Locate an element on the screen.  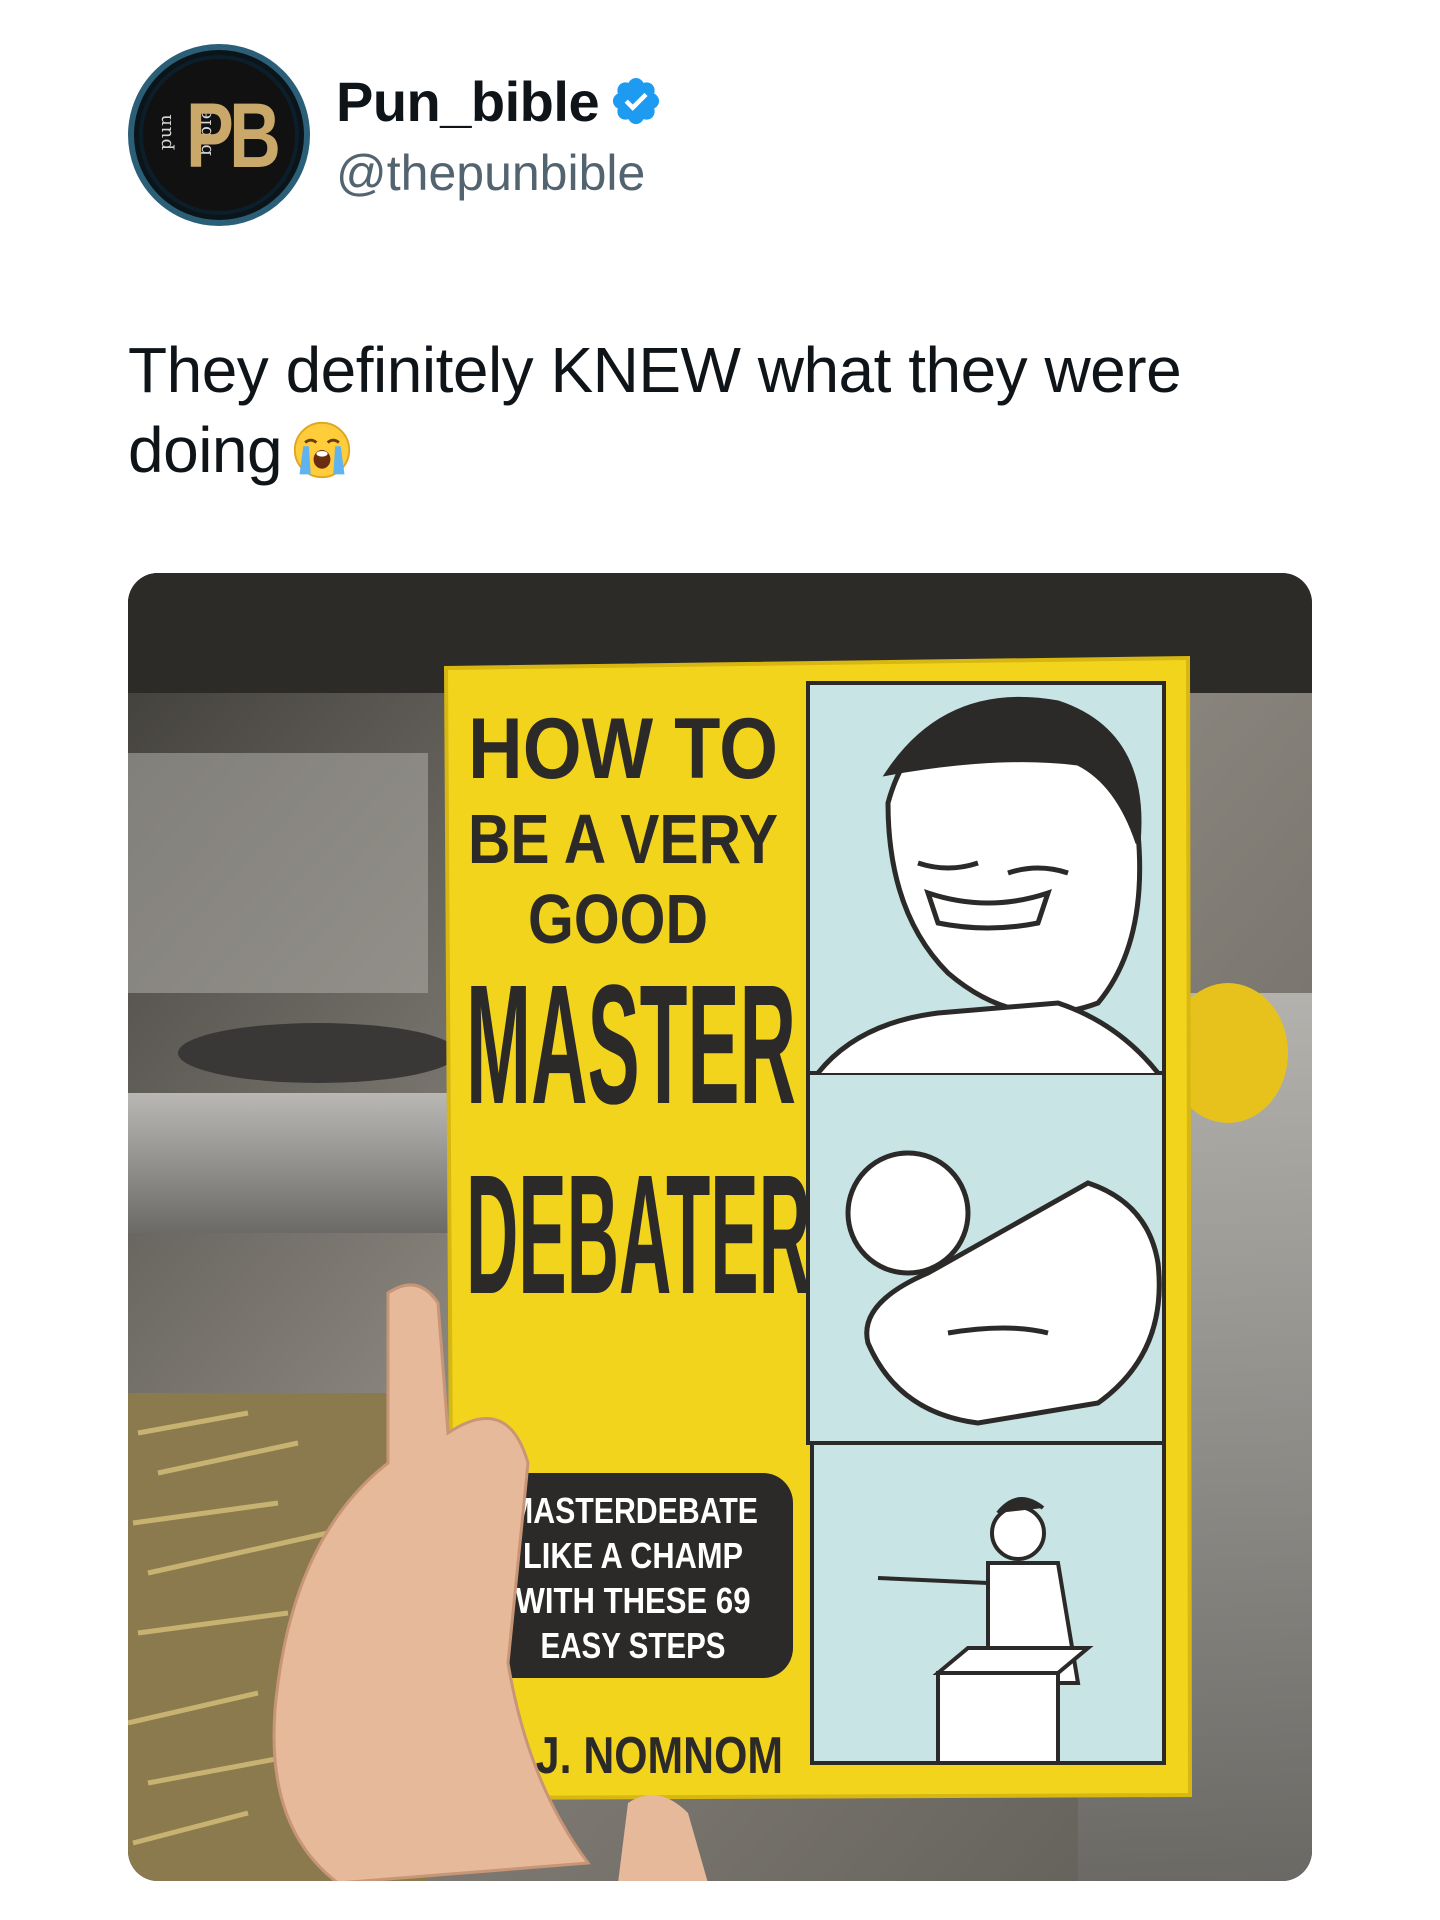
avatar-monogram: PB is located at coordinates (233, 136).